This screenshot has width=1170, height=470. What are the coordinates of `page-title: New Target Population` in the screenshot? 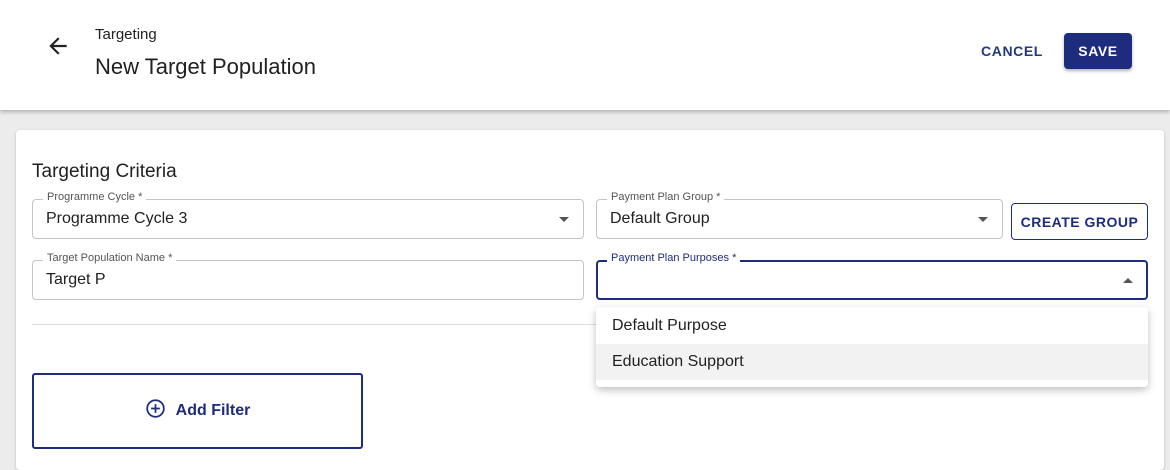 It's located at (205, 66).